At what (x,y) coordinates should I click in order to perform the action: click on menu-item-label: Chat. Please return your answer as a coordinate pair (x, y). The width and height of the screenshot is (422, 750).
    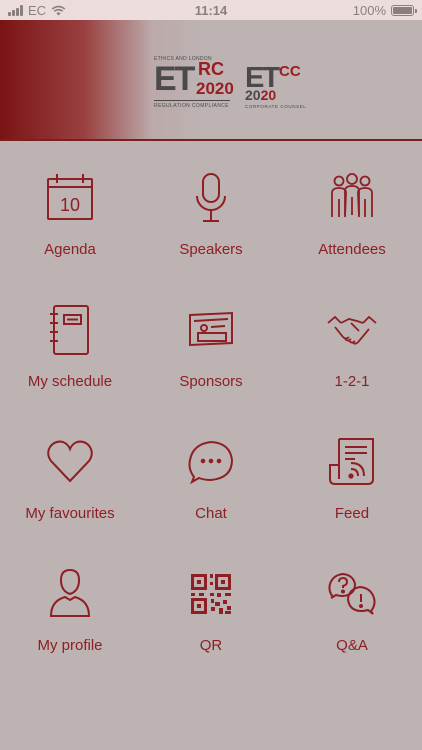
    Looking at the image, I should click on (211, 513).